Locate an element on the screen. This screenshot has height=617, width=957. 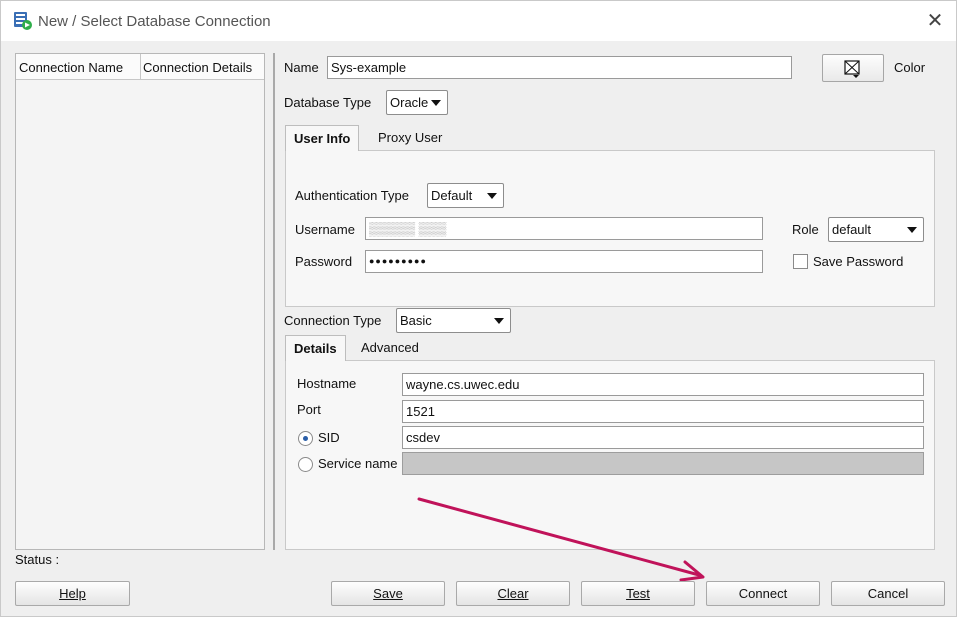
help-button: Help is located at coordinates (72, 593).